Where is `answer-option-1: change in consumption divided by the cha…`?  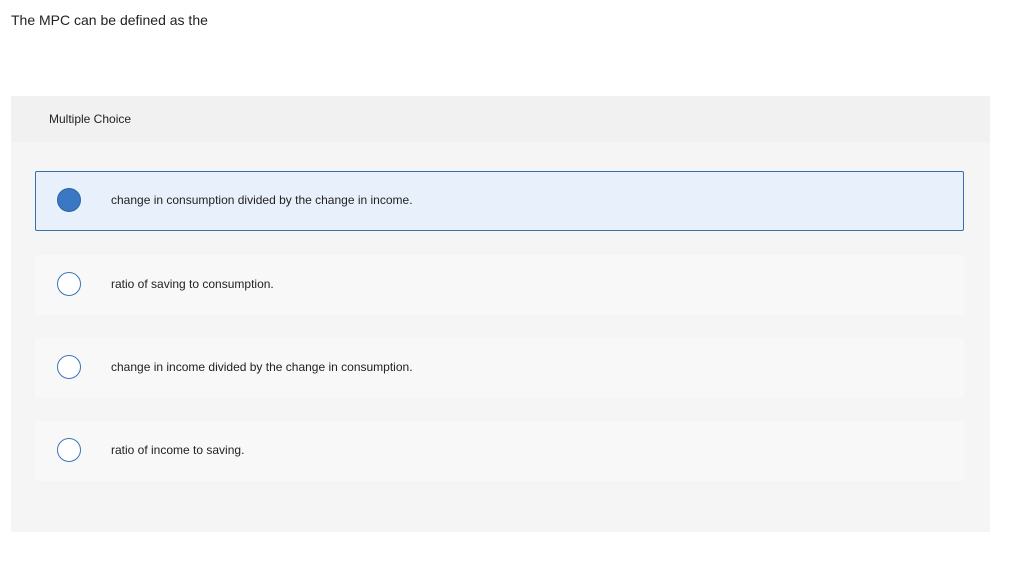 answer-option-1: change in consumption divided by the cha… is located at coordinates (499, 201).